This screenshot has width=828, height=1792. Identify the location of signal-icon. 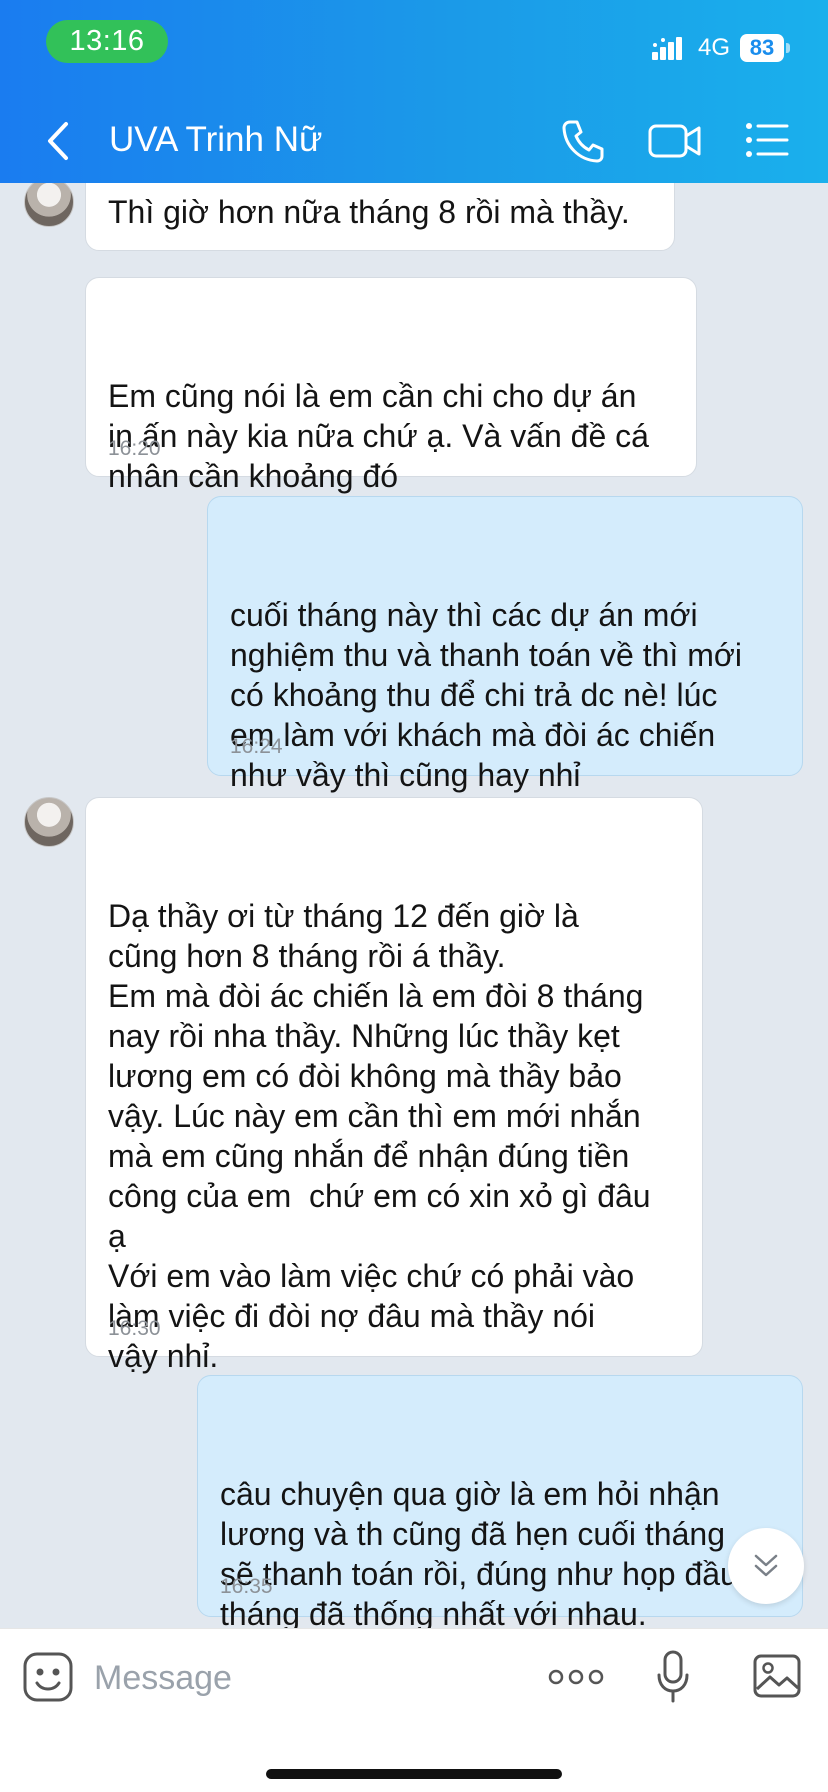
(667, 48).